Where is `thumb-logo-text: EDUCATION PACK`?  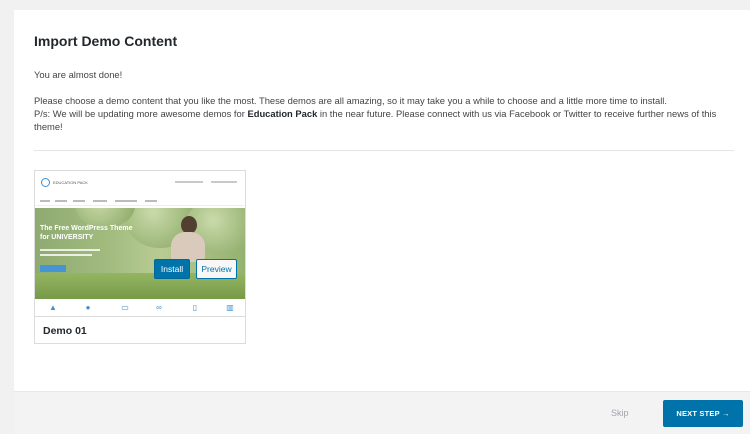
thumb-logo-text: EDUCATION PACK is located at coordinates (70, 182).